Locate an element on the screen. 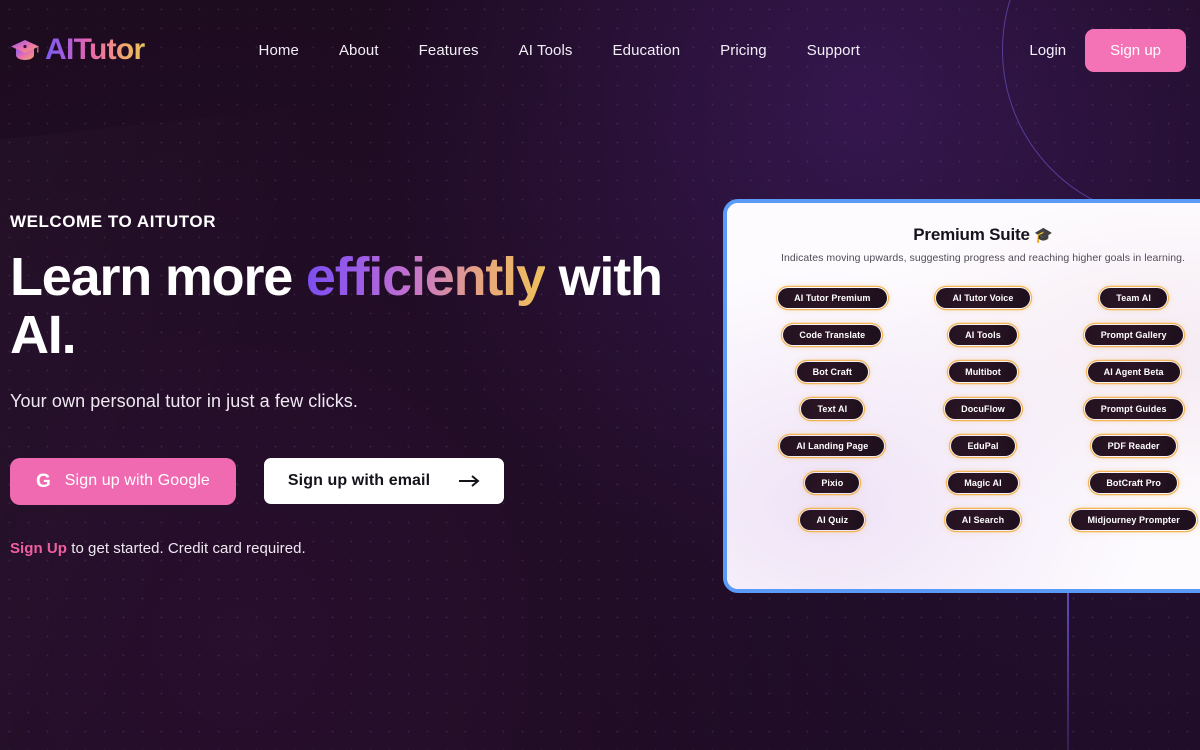 This screenshot has width=1200, height=750. signup-with-google-button: G Sign up with Google is located at coordinates (123, 481).